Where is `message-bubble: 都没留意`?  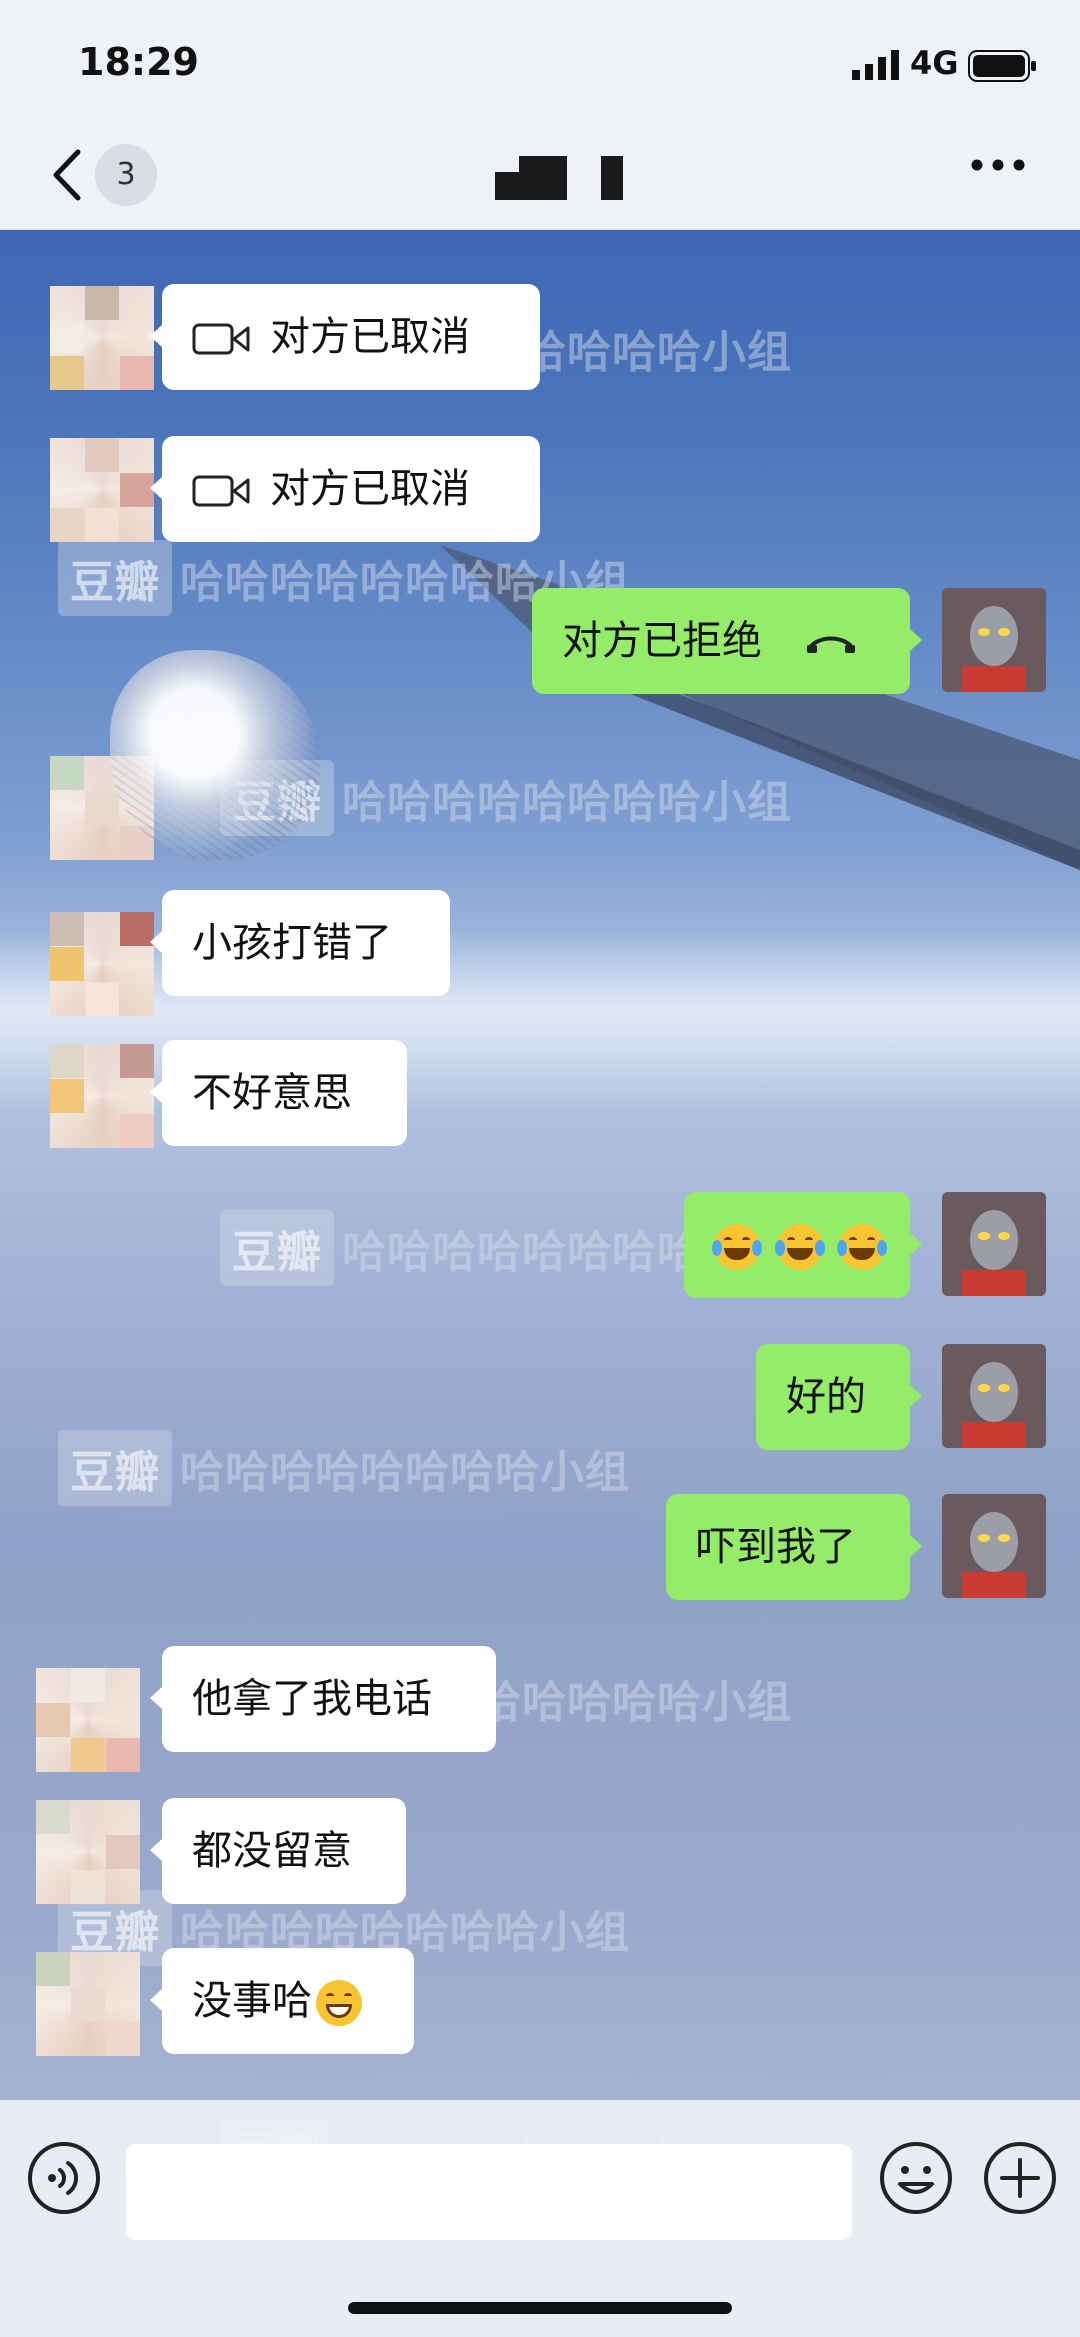 message-bubble: 都没留意 is located at coordinates (278, 1851).